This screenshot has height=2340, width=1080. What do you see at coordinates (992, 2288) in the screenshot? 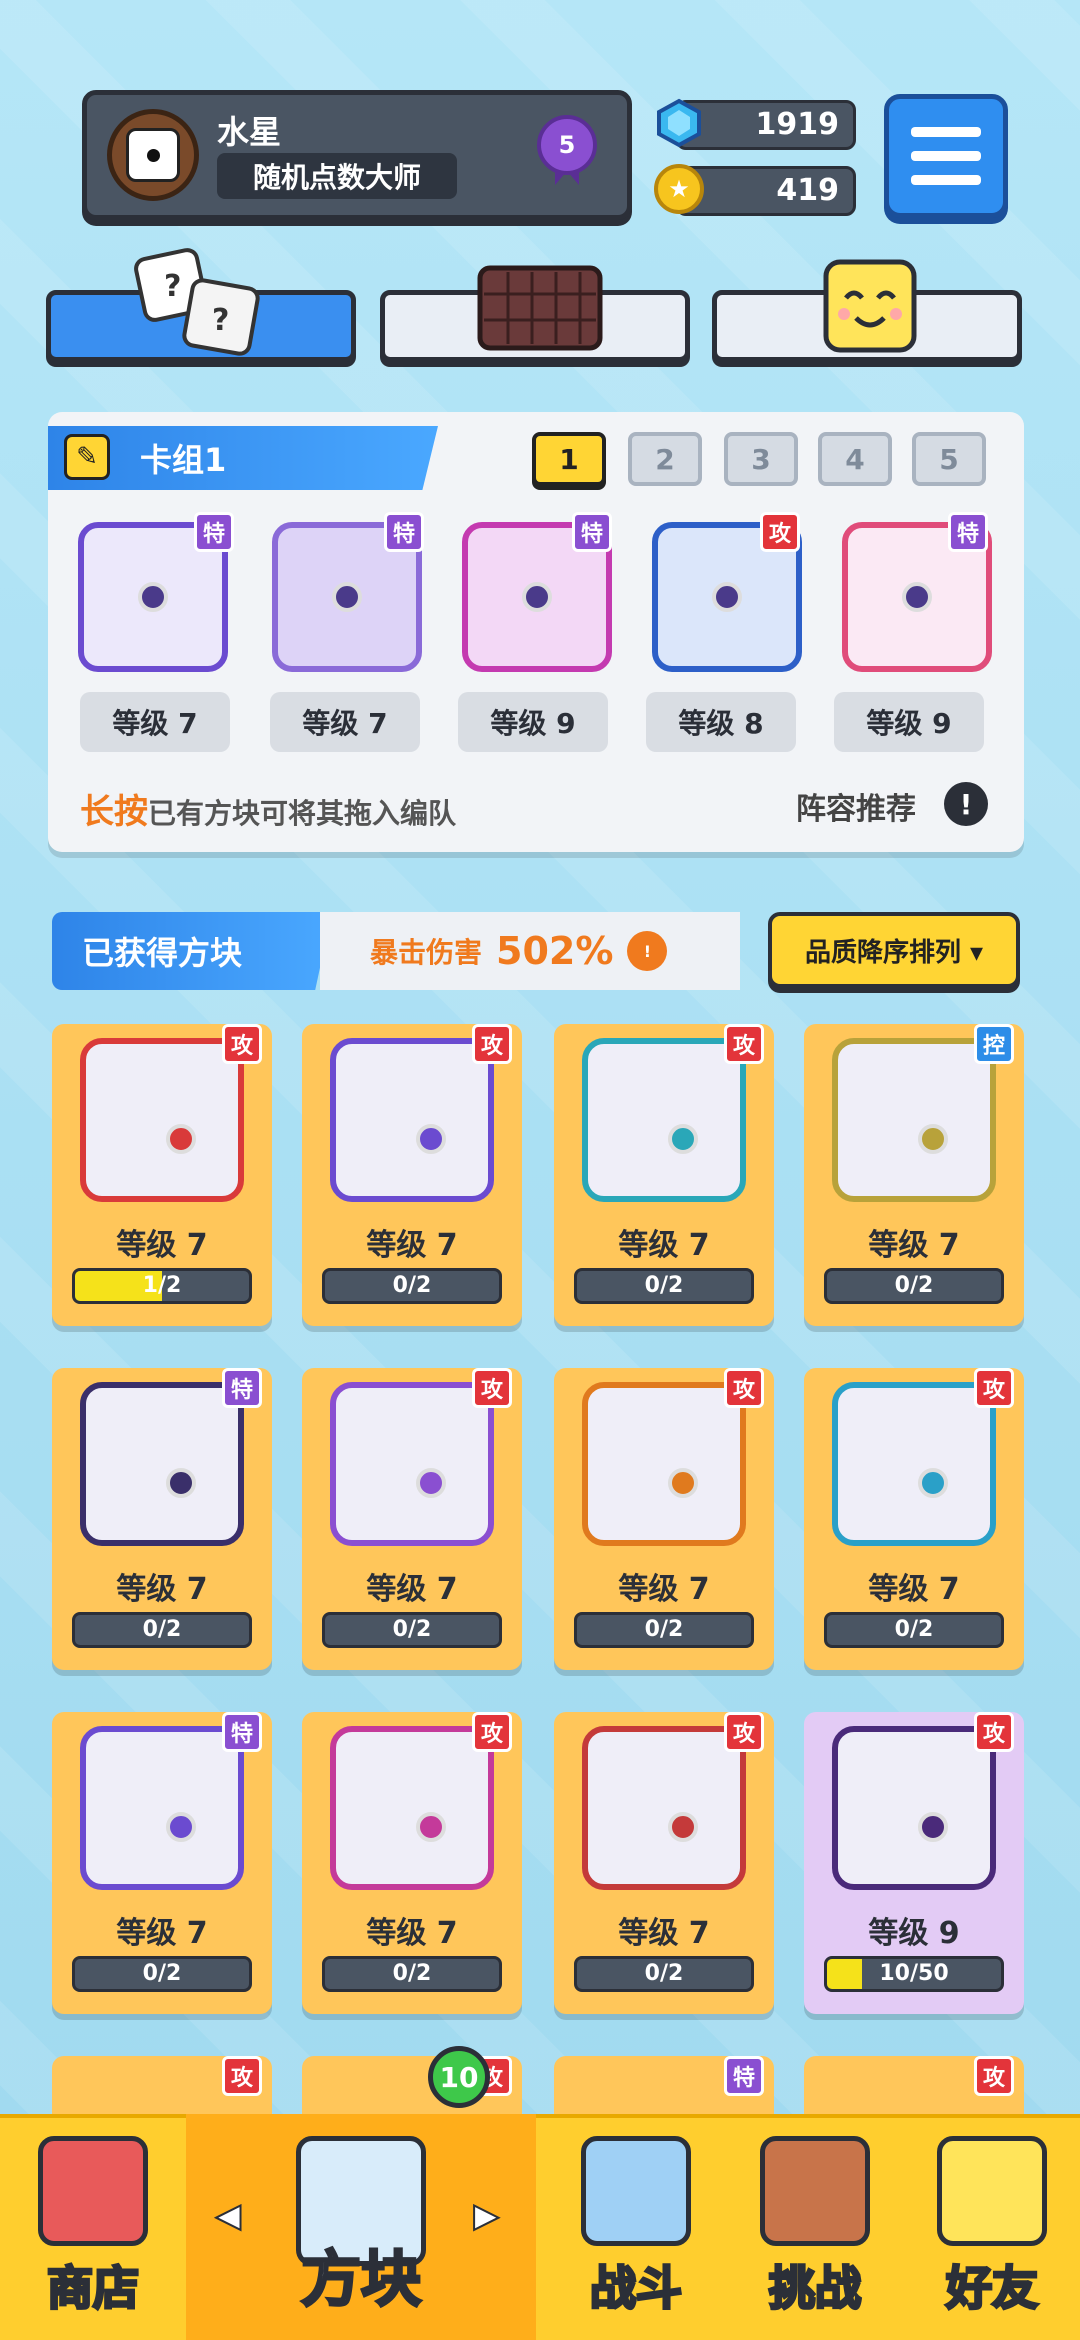
I see `nav-friends-label: 好友` at bounding box center [992, 2288].